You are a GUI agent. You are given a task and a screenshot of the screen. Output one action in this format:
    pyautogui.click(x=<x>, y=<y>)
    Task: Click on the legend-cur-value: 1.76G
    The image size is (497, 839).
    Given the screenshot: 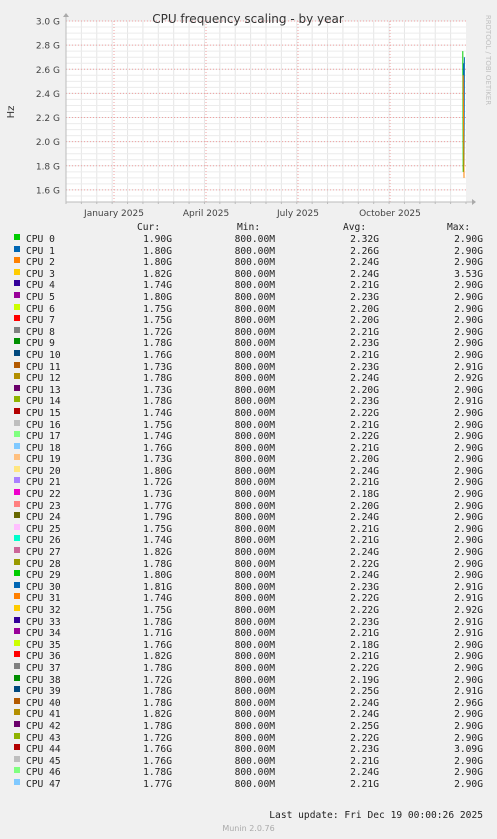 What is the action you would take?
    pyautogui.click(x=157, y=645)
    